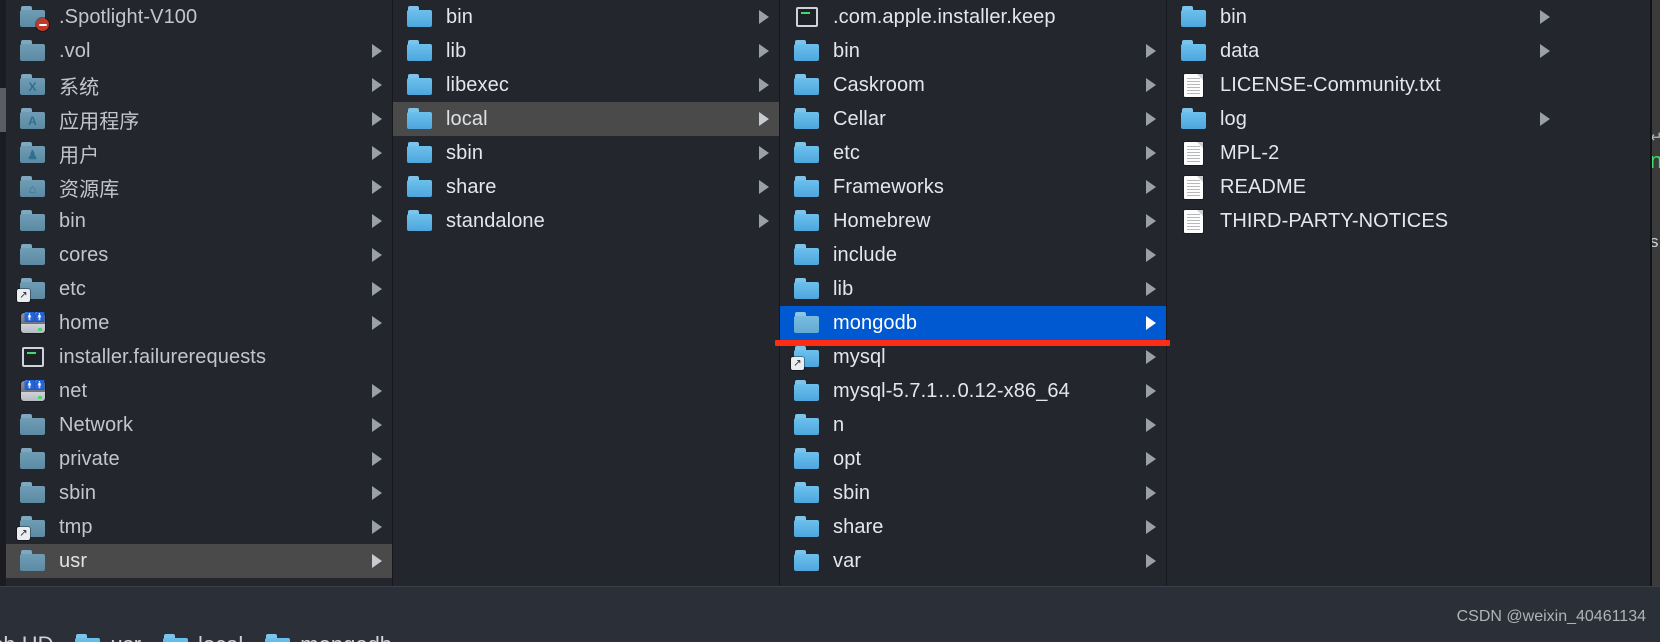  What do you see at coordinates (199, 323) in the screenshot?
I see `file-row: home` at bounding box center [199, 323].